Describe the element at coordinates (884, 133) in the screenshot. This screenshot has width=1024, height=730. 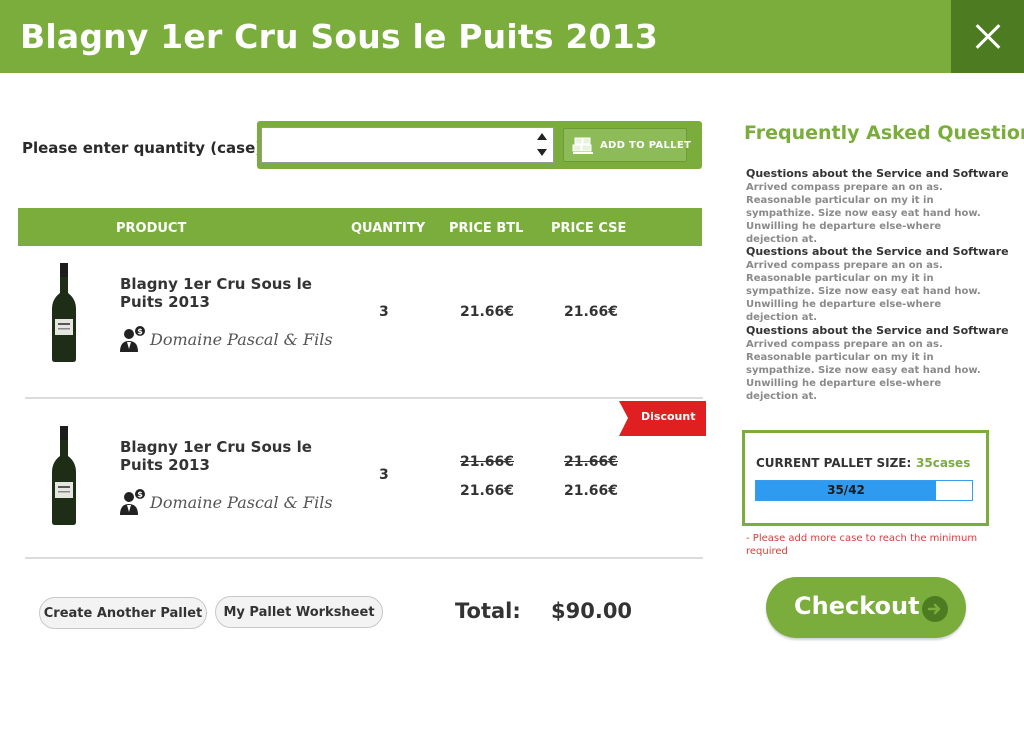
I see `faq-title: Frequently Asked Question` at that location.